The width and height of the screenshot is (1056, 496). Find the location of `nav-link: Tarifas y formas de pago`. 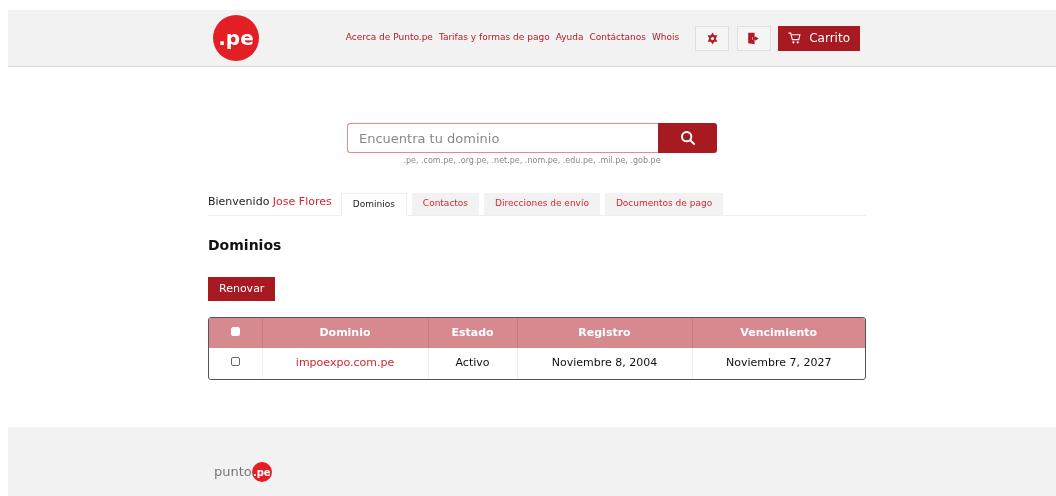

nav-link: Tarifas y formas de pago is located at coordinates (494, 38).